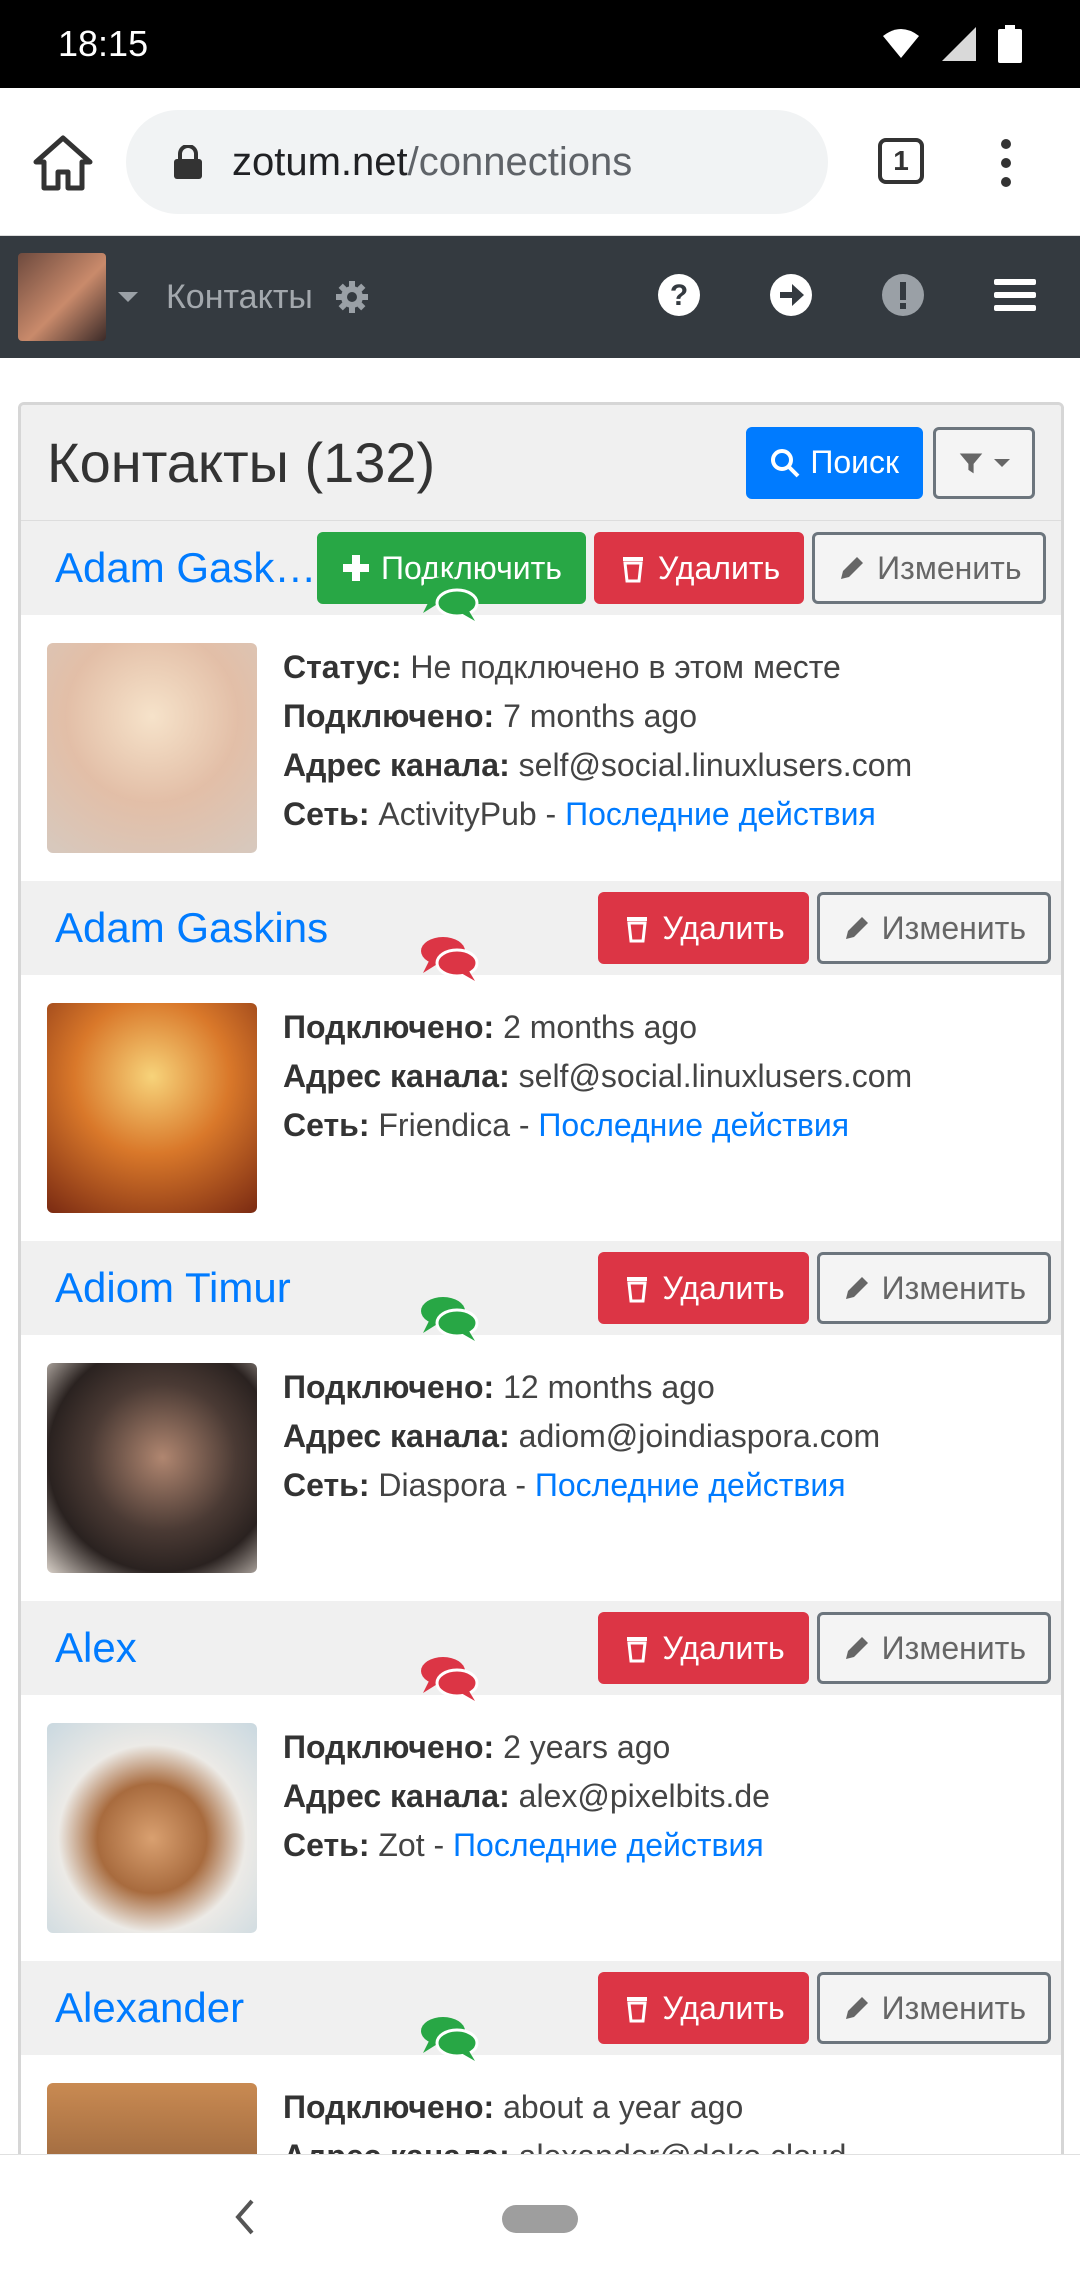 The image size is (1080, 2280). I want to click on clock: 18:15, so click(103, 43).